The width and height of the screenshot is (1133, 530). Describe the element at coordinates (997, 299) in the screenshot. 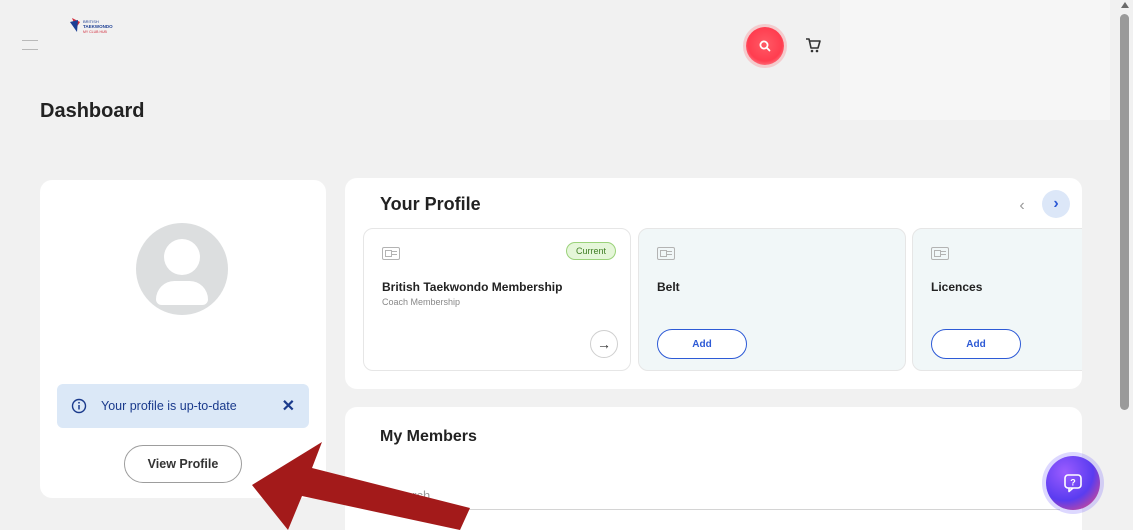

I see `profile-tile-licences: Licences Add` at that location.